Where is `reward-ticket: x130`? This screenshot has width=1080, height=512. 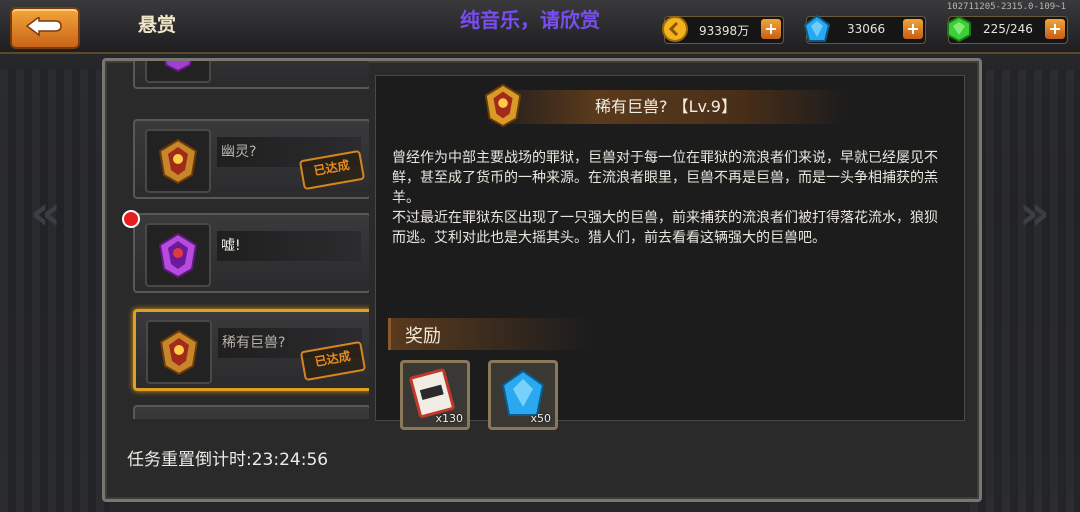 reward-ticket: x130 is located at coordinates (435, 395).